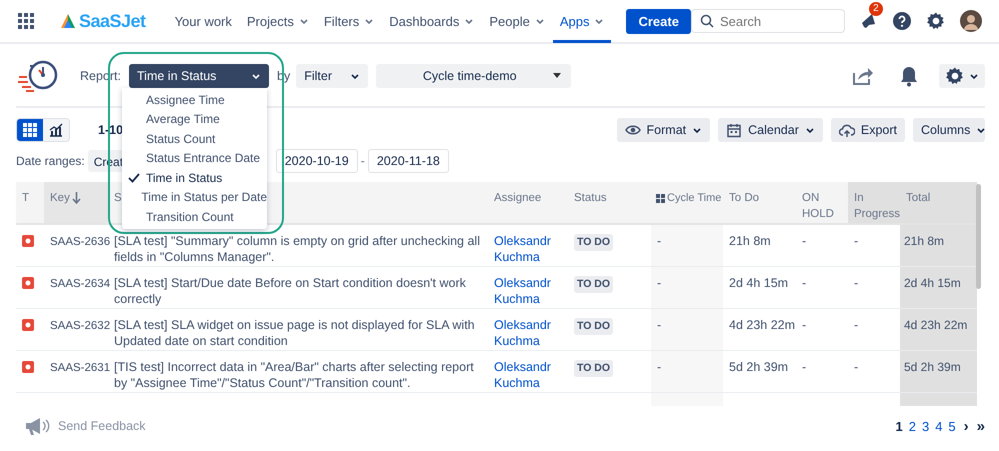 Image resolution: width=999 pixels, height=451 pixels. I want to click on nav-menu-item: People, so click(517, 21).